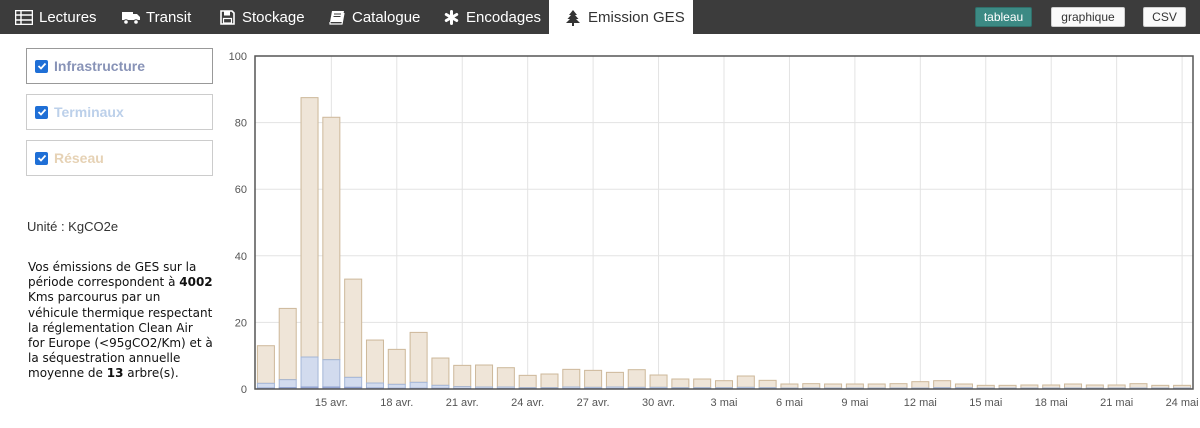  What do you see at coordinates (79, 158) in the screenshot?
I see `filter-label: Réseau` at bounding box center [79, 158].